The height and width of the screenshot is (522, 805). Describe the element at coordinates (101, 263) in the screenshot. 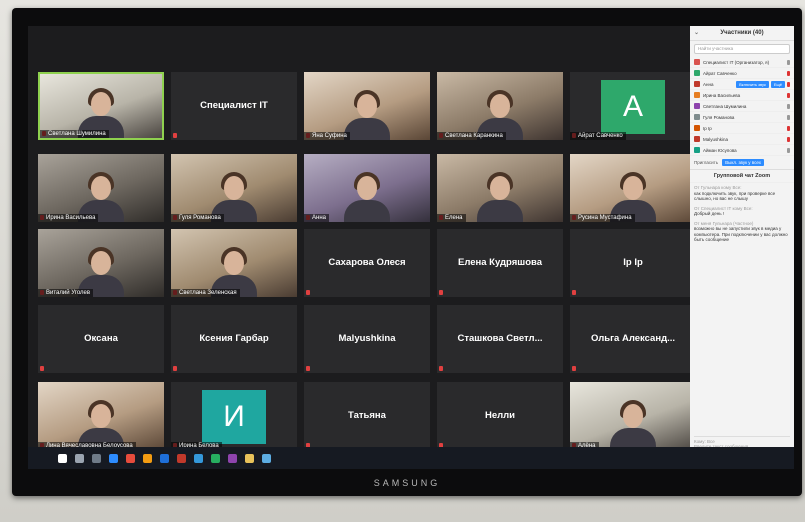

I see `video-tile: Виталий Уголев` at that location.